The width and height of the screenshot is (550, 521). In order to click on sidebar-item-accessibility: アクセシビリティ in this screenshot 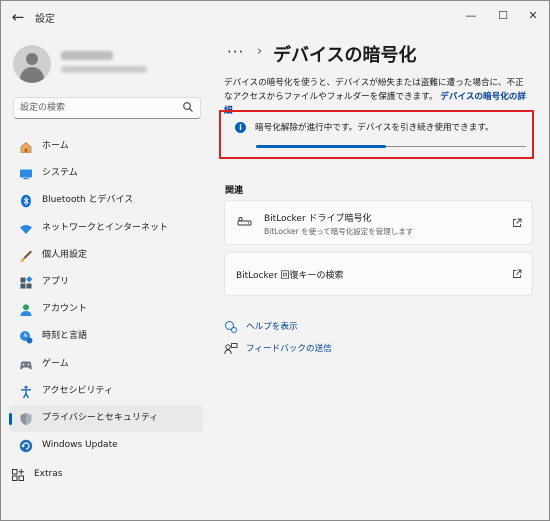, I will do `click(106, 391)`.